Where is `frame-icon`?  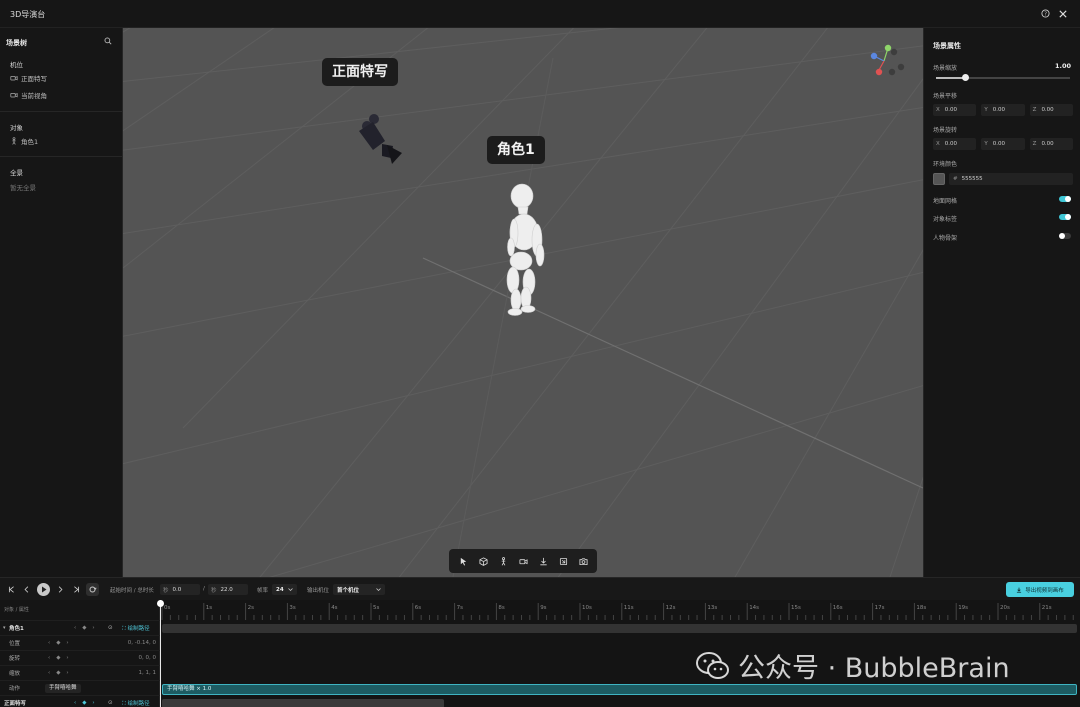 frame-icon is located at coordinates (563, 561).